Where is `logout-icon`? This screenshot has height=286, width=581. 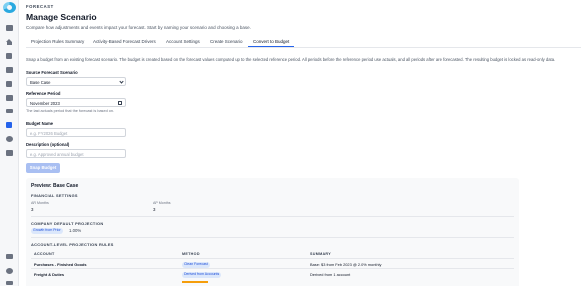 logout-icon is located at coordinates (9, 283).